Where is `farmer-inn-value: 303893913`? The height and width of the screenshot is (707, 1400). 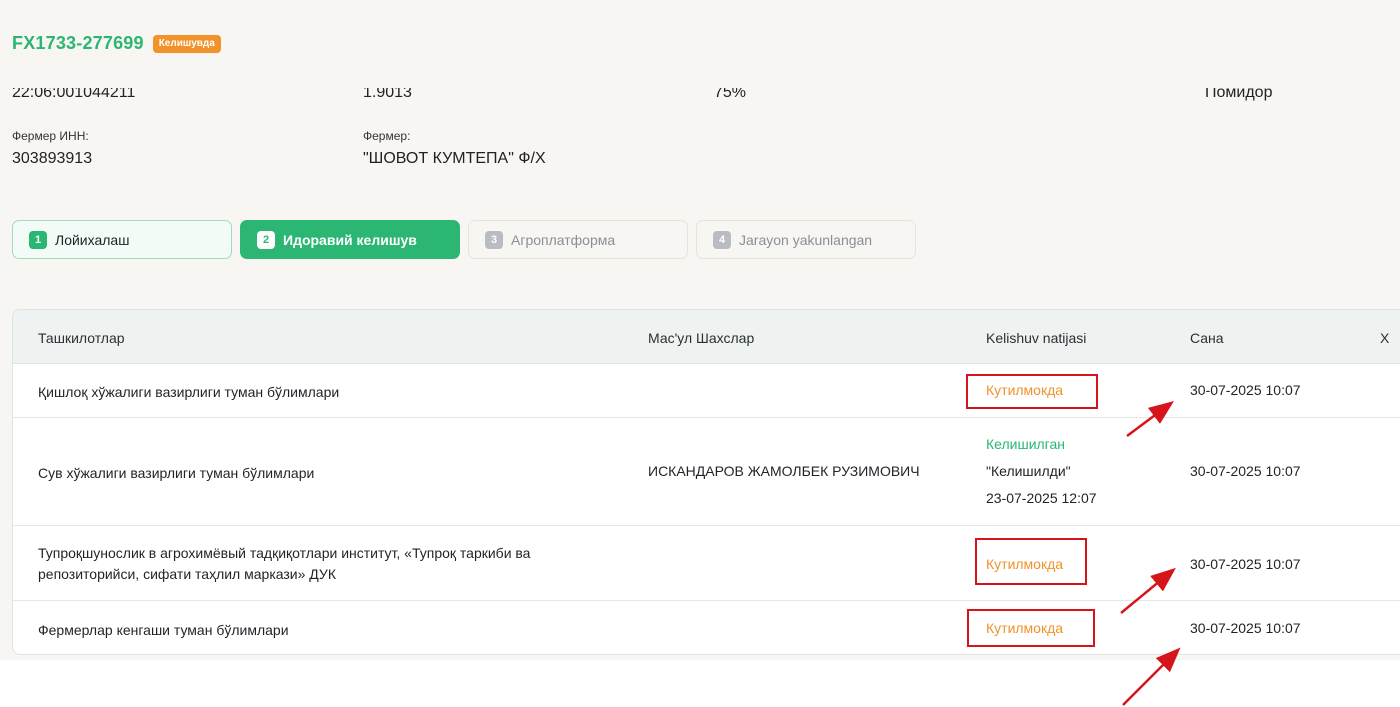
farmer-inn-value: 303893913 is located at coordinates (52, 158).